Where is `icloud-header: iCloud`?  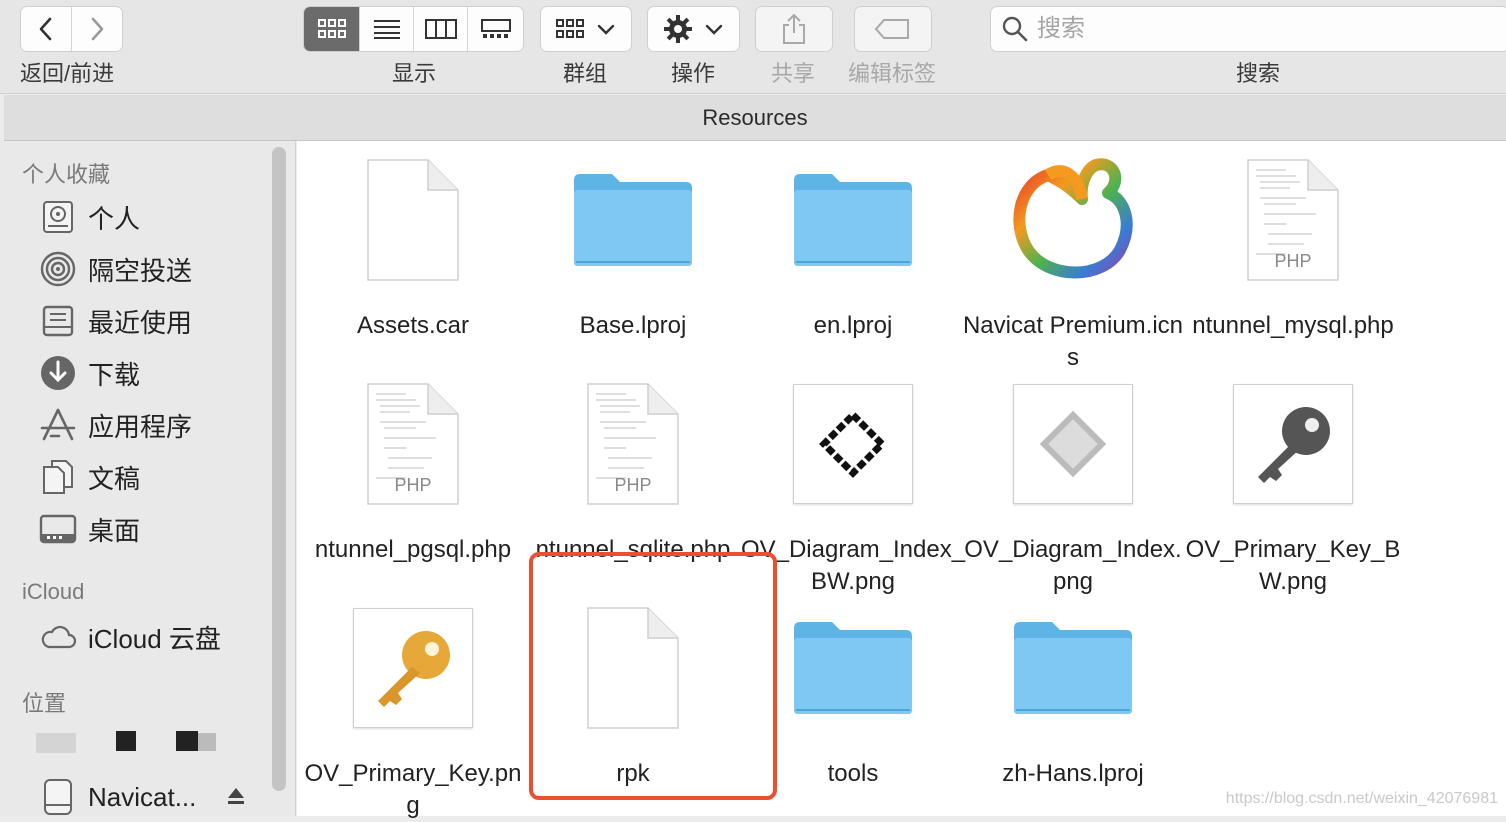 icloud-header: iCloud is located at coordinates (53, 591).